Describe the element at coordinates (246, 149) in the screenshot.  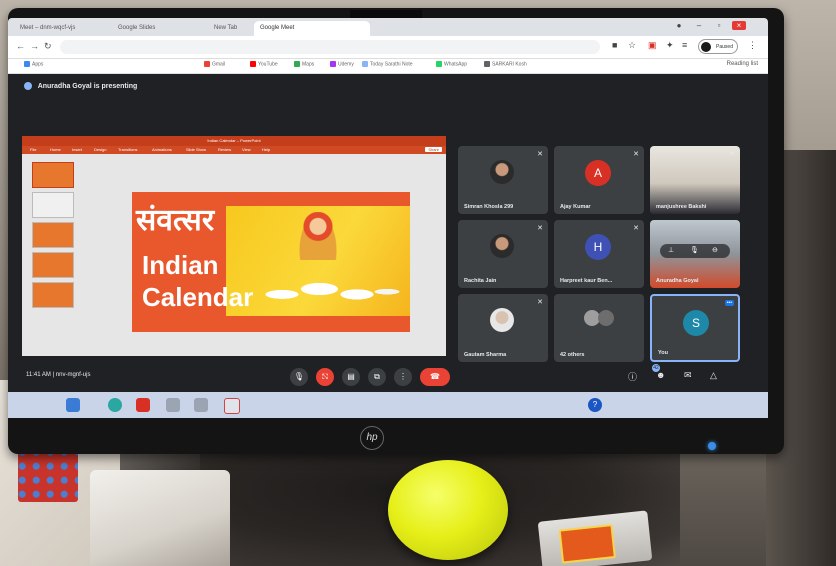
I see `ribbon-tab: View` at that location.